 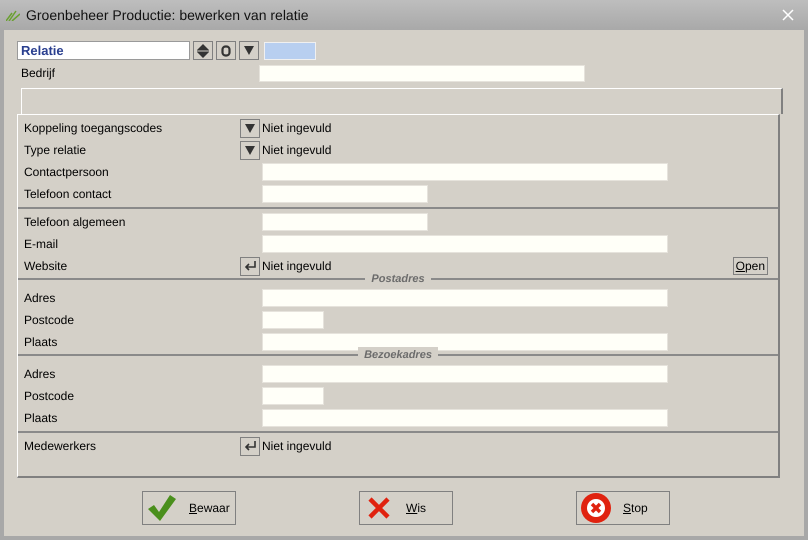 What do you see at coordinates (94, 128) in the screenshot?
I see `field-label: Koppeling toegangscodes` at bounding box center [94, 128].